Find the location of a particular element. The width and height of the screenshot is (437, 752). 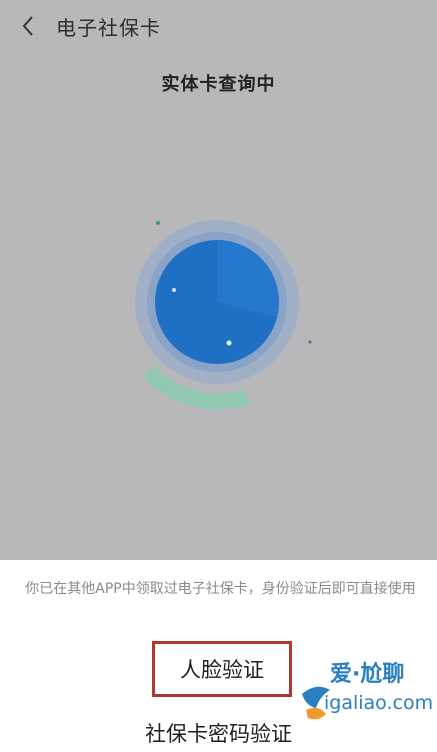

notice-text: 你已在其他APP中领取过电子社保卡，身份验证后即可直接使用 is located at coordinates (220, 589).